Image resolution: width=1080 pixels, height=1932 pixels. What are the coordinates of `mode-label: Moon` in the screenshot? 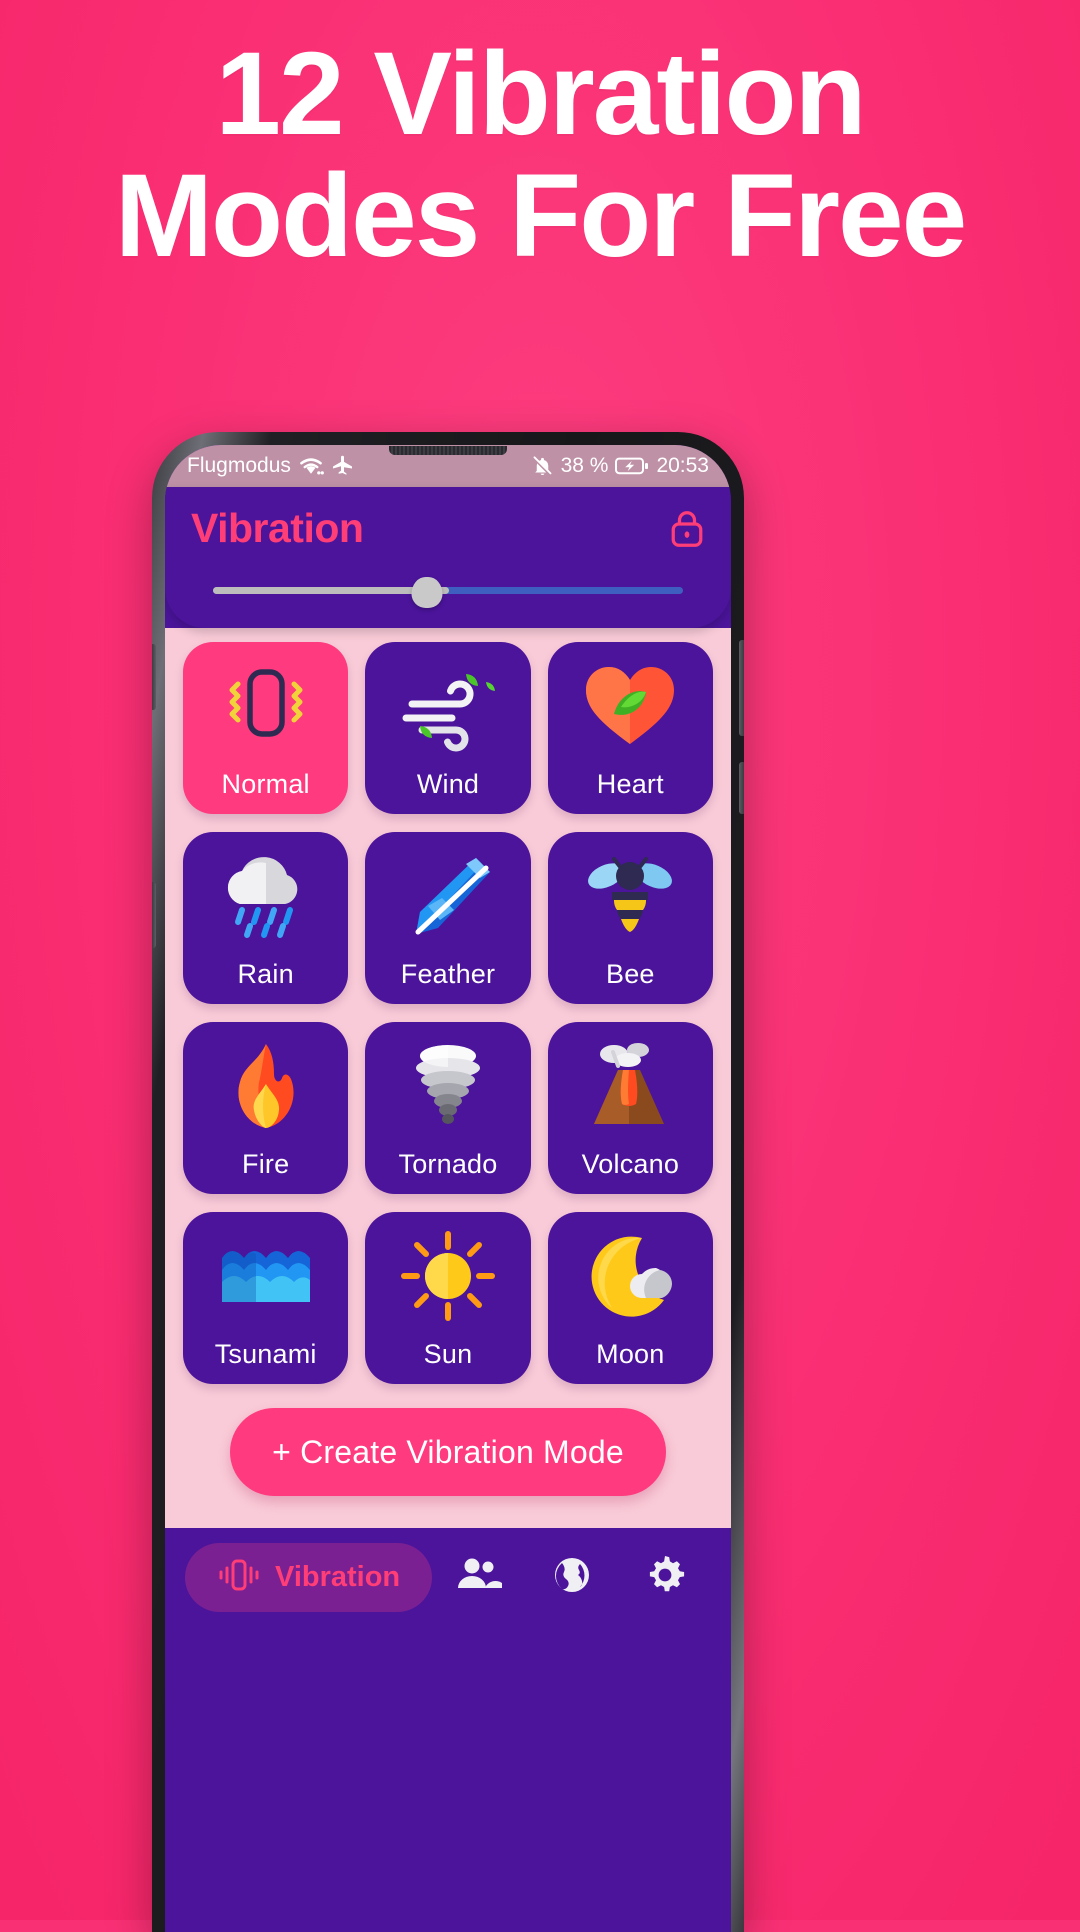 It's located at (630, 1354).